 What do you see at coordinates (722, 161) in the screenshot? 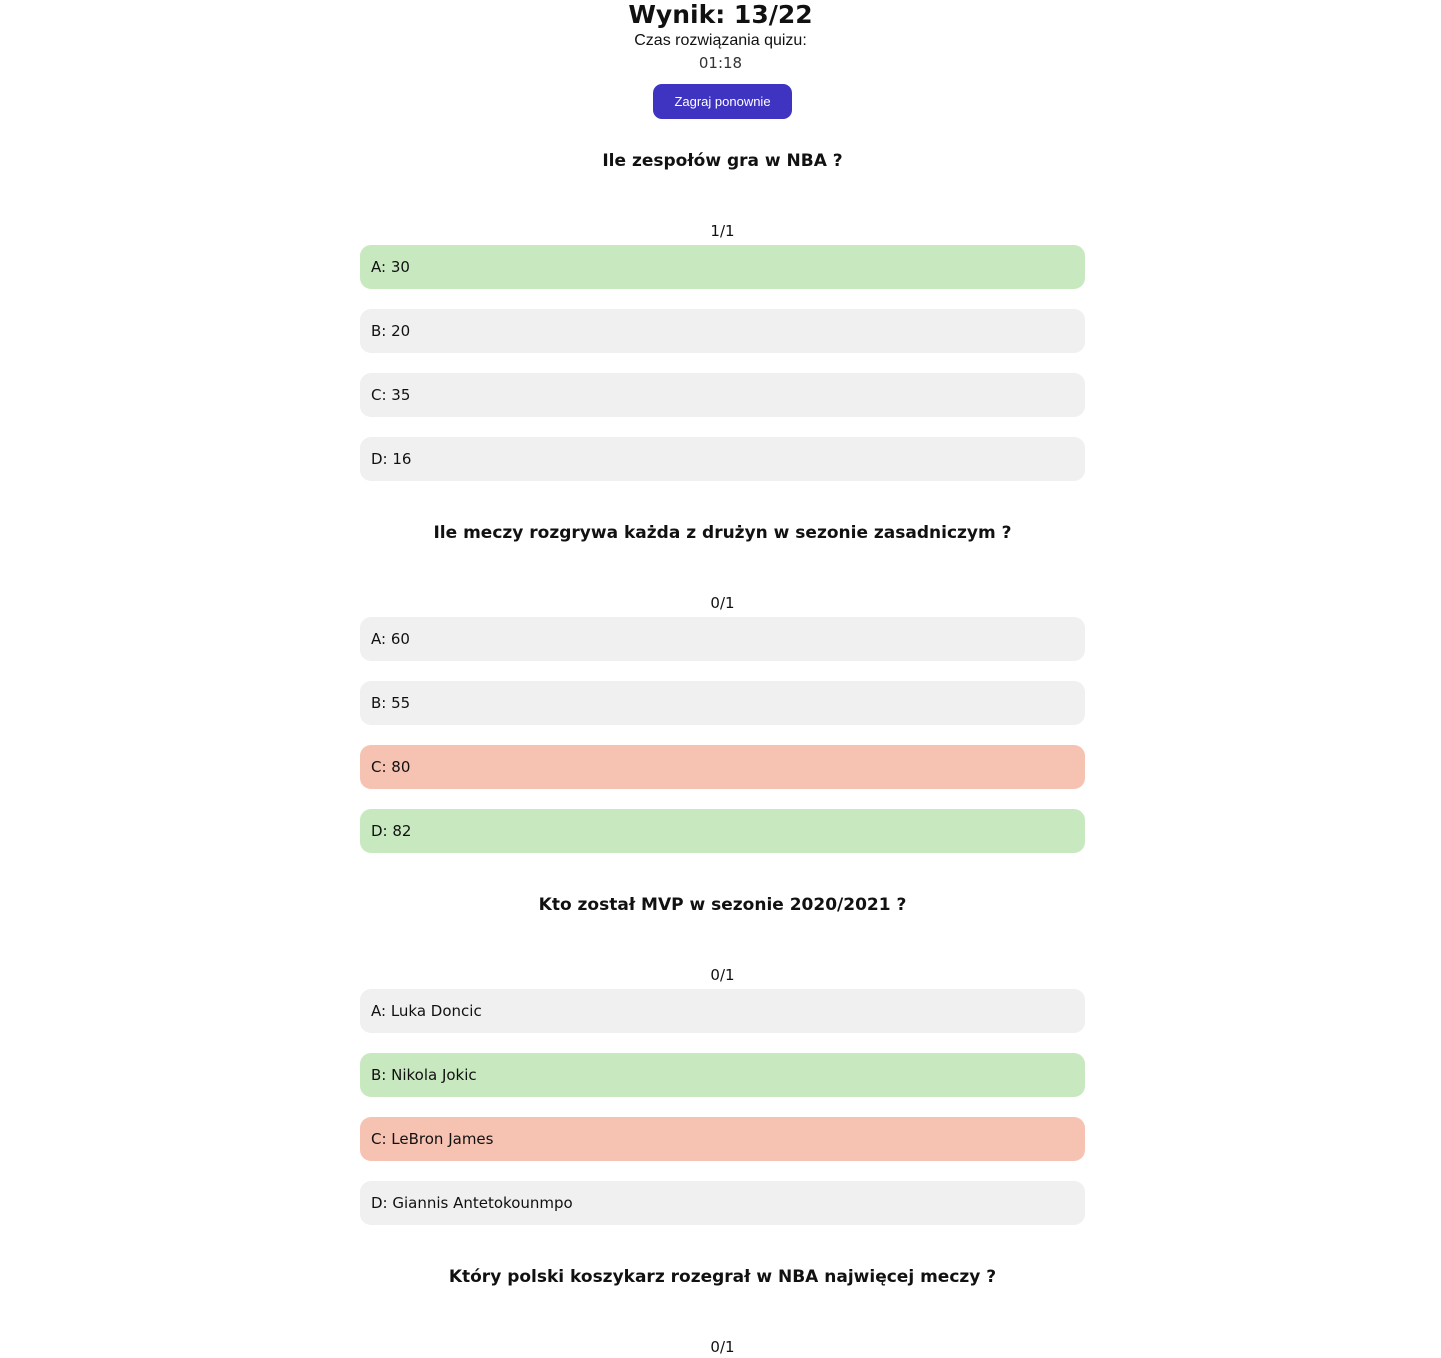
I see `question-title: Ile zespołów gra w NBA ?` at bounding box center [722, 161].